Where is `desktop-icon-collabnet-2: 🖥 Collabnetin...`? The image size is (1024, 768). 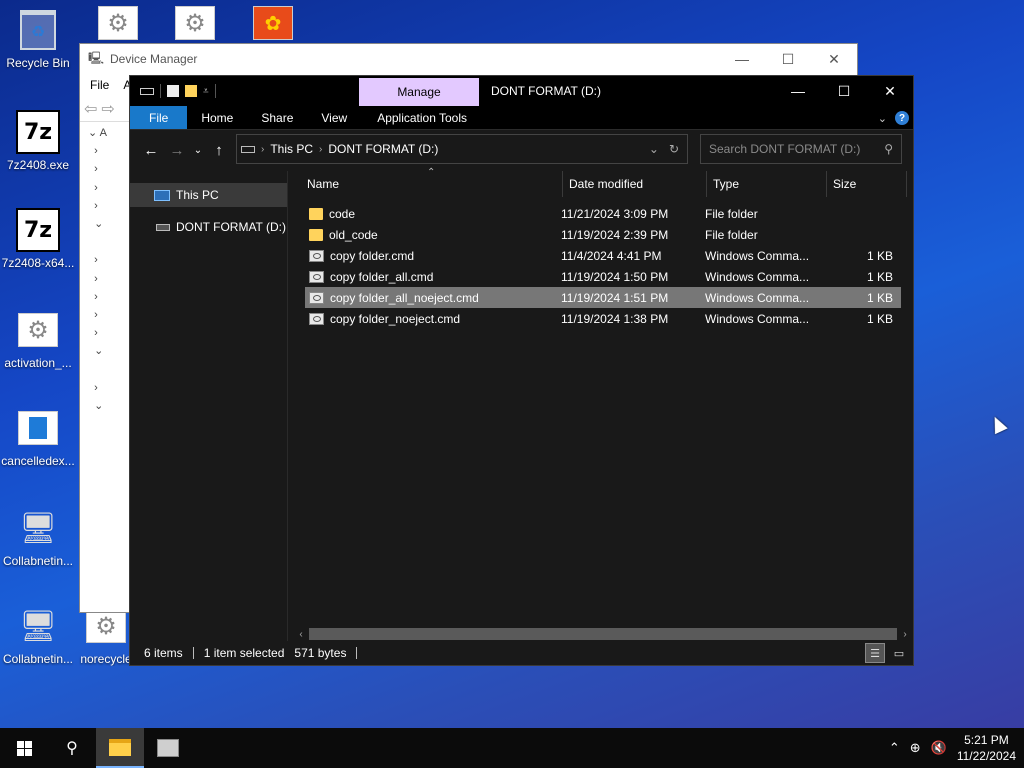 desktop-icon-collabnet-2: 🖥 Collabnetin... is located at coordinates (38, 635).